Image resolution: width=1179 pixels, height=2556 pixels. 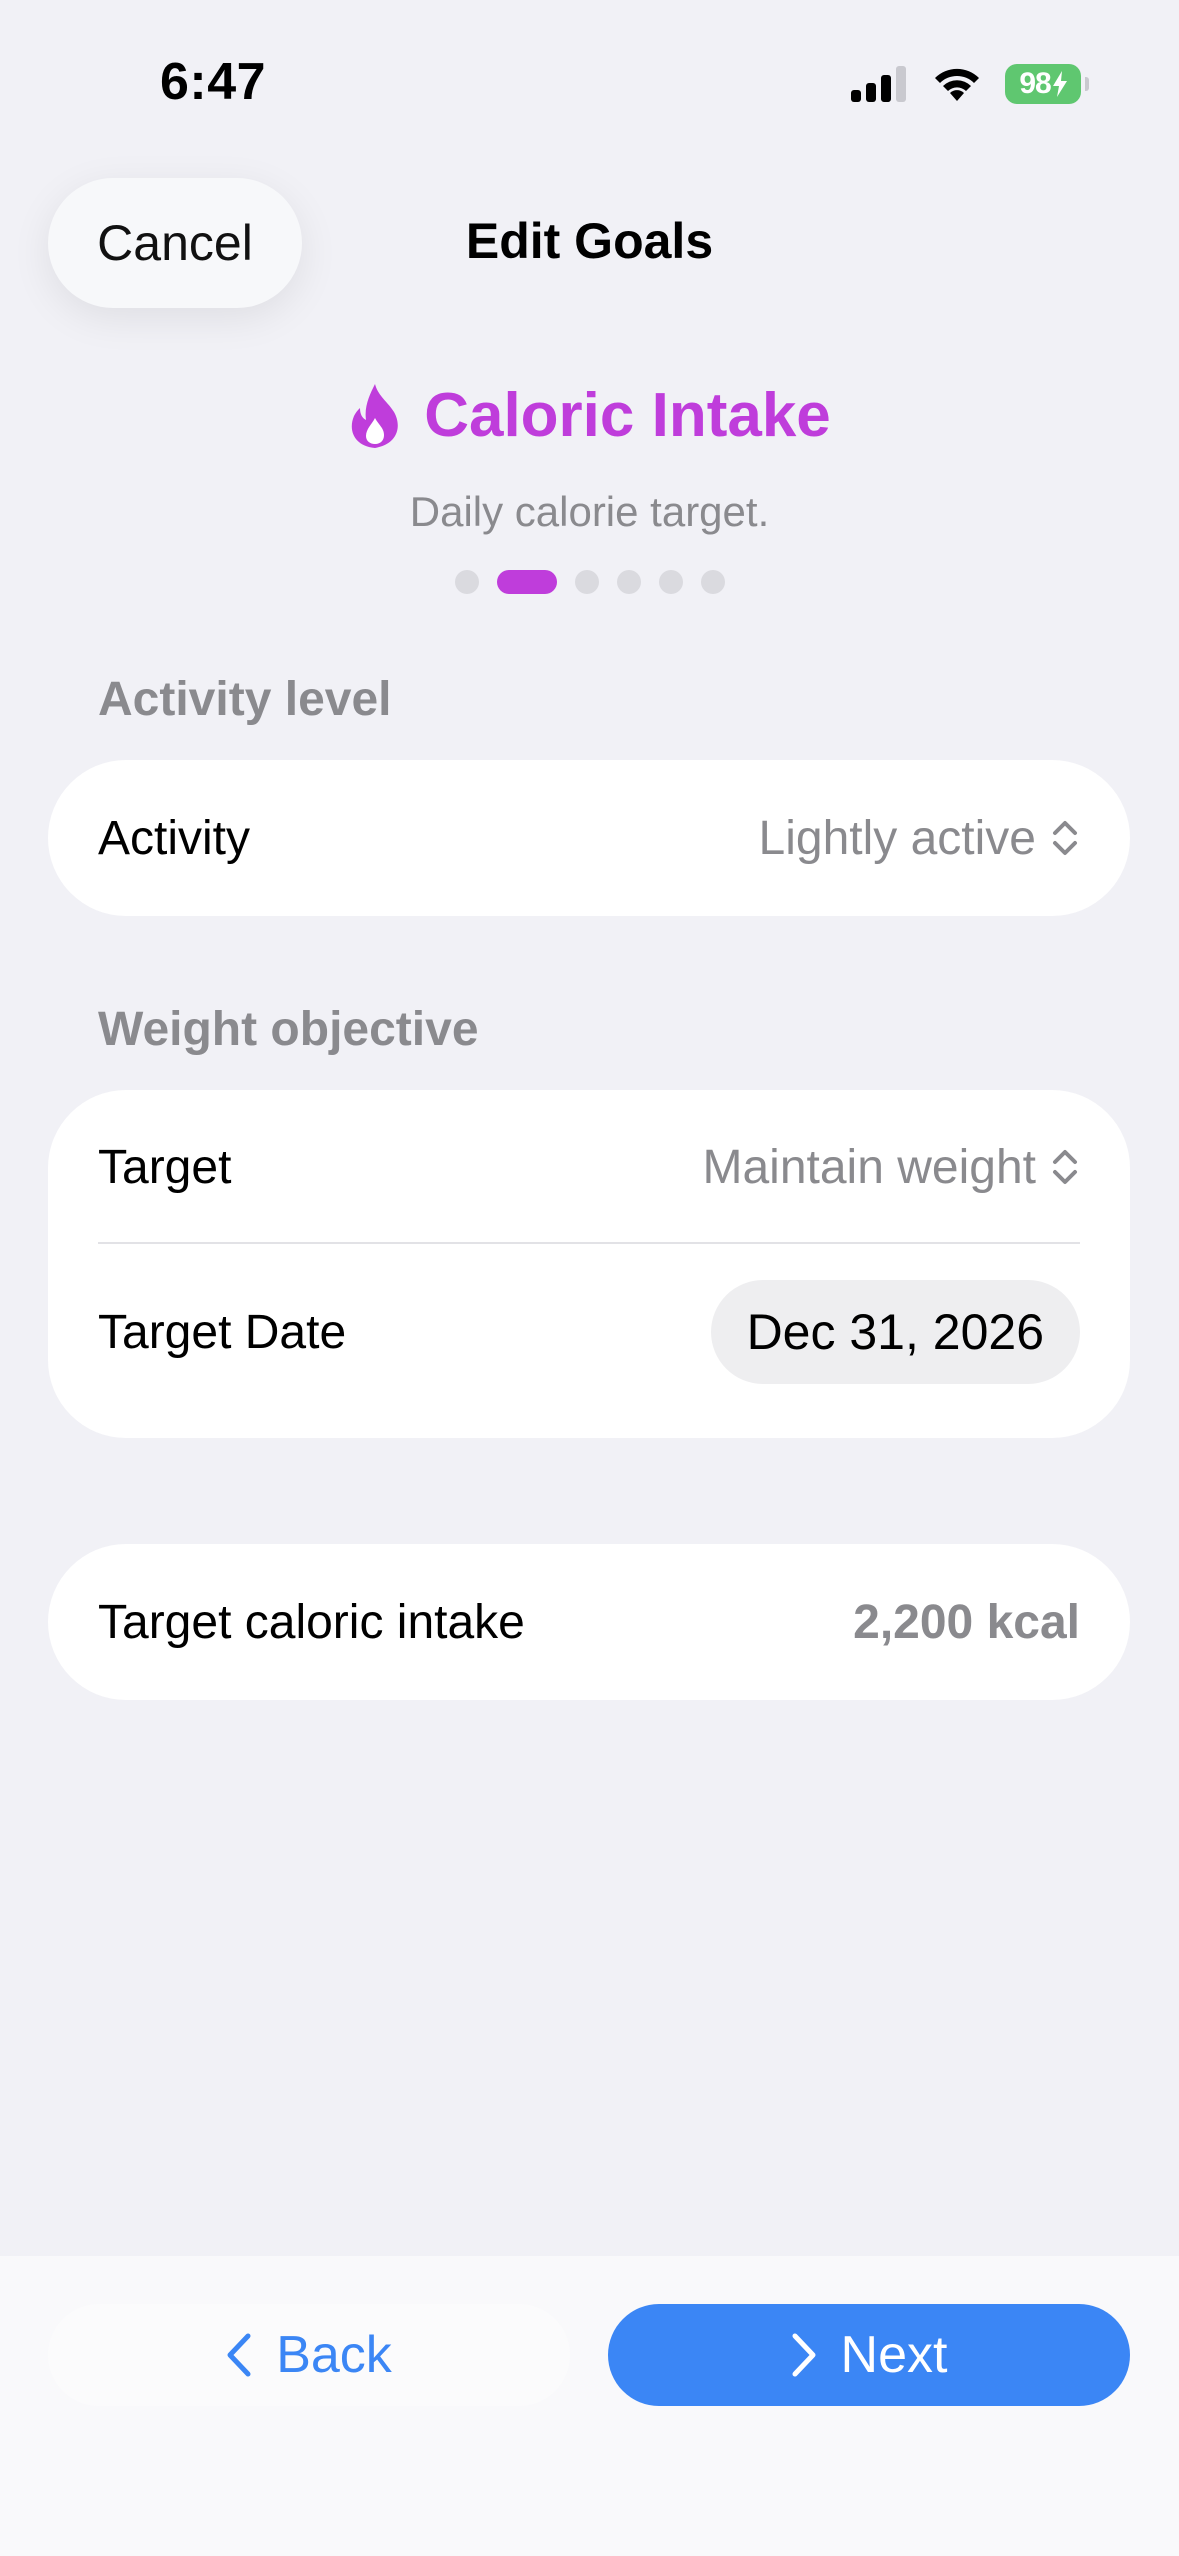 What do you see at coordinates (804, 2355) in the screenshot?
I see `chevron-right-icon` at bounding box center [804, 2355].